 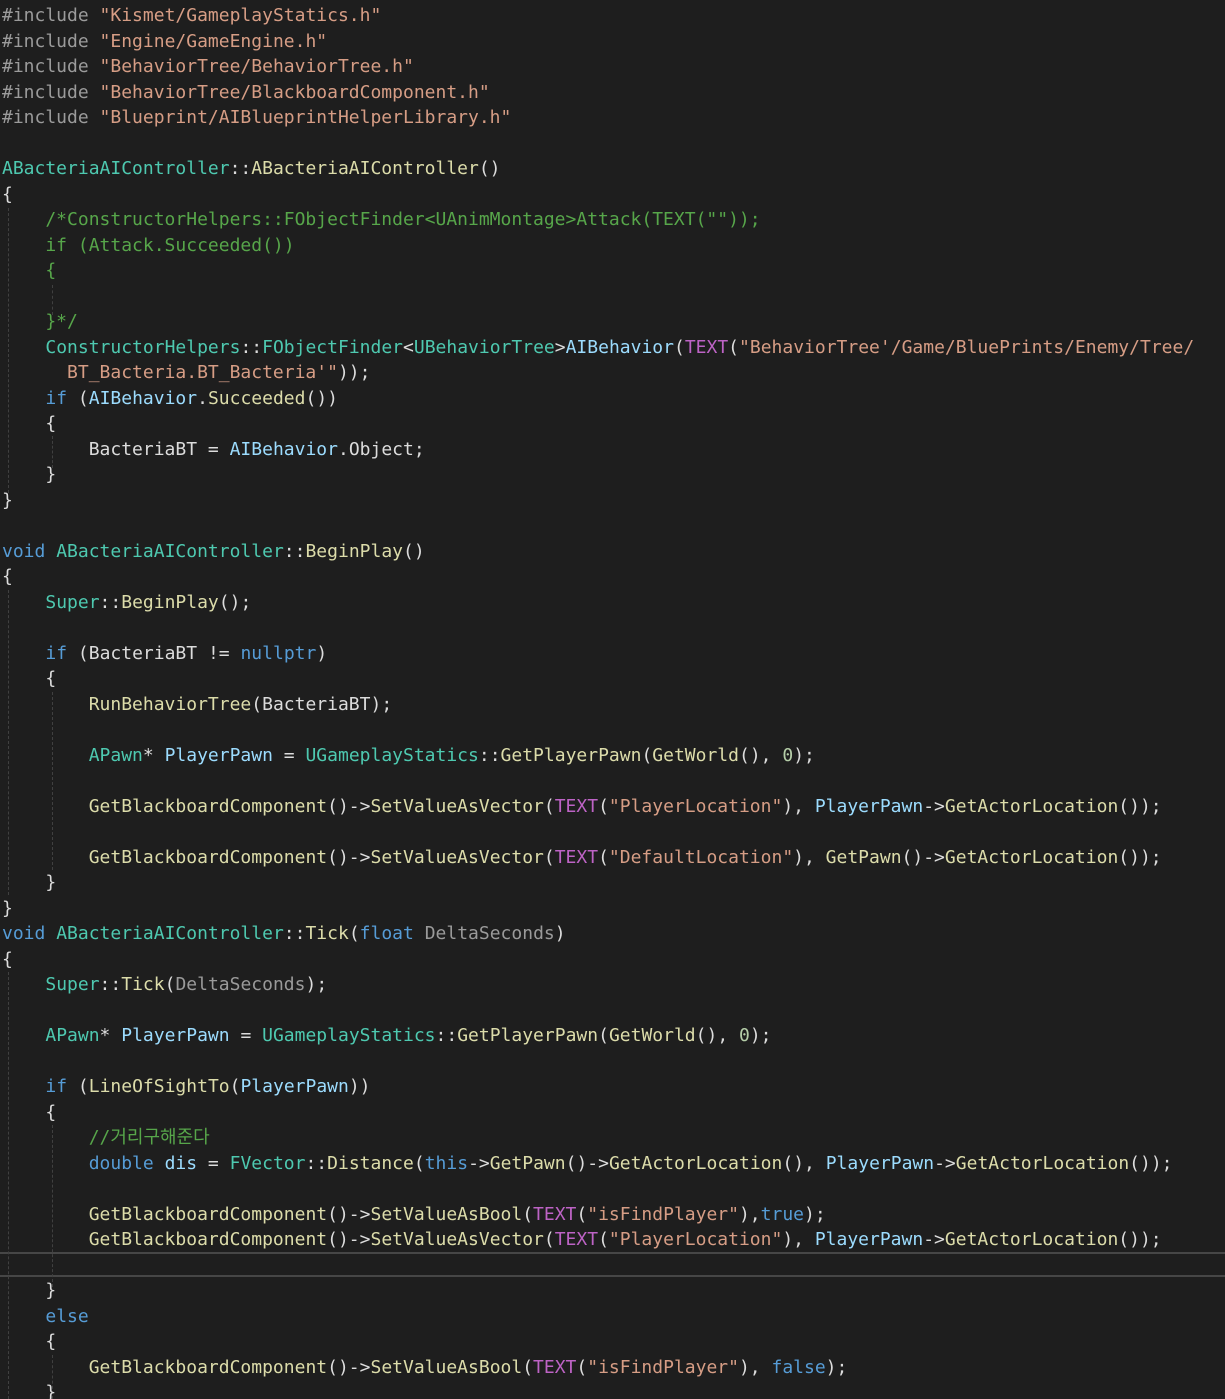 What do you see at coordinates (598, 603) in the screenshot?
I see `code-line: Super::BeginPlay();` at bounding box center [598, 603].